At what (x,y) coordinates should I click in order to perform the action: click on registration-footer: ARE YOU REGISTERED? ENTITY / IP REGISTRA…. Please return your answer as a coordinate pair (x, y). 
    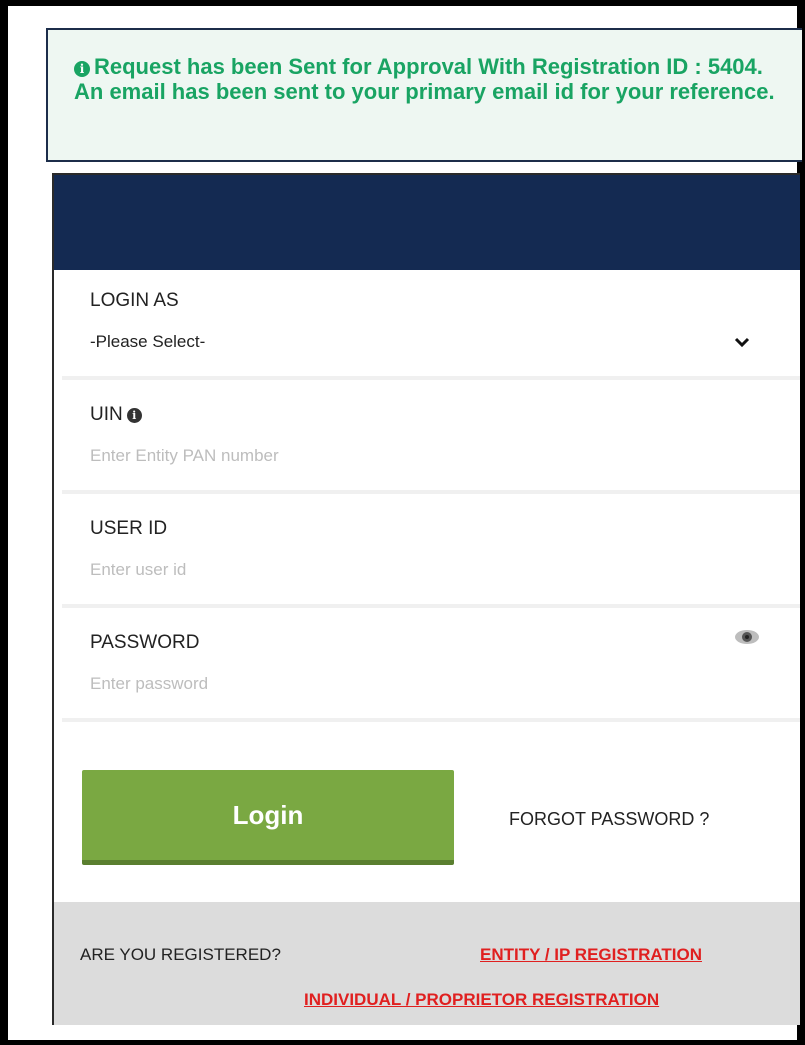
    Looking at the image, I should click on (427, 963).